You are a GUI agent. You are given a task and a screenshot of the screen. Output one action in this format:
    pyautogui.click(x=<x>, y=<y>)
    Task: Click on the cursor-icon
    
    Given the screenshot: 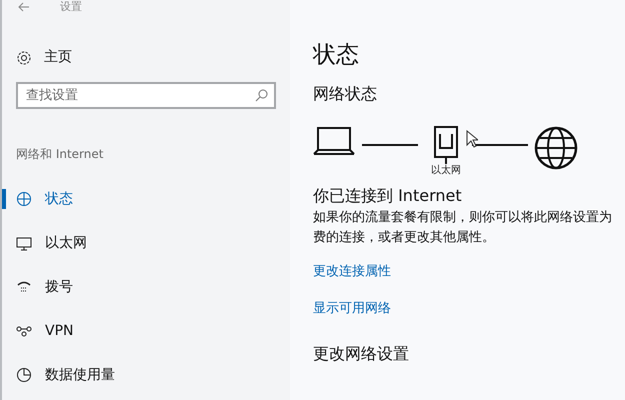 What is the action you would take?
    pyautogui.click(x=472, y=139)
    